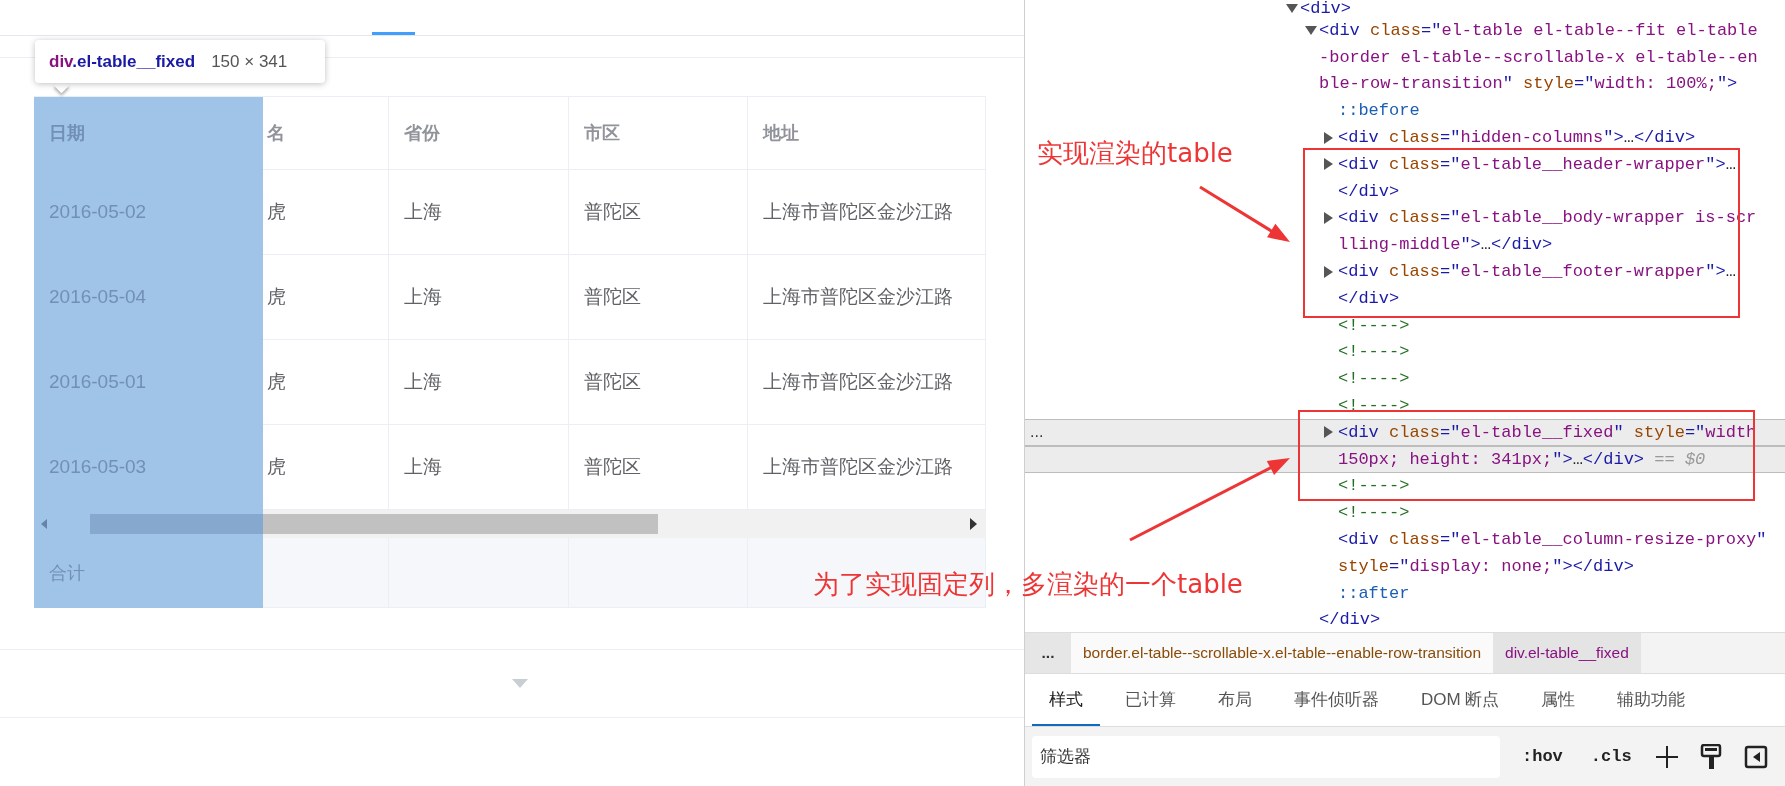 Image resolution: width=1785 pixels, height=786 pixels. I want to click on markup-text: lling-middle">…</div>, so click(1445, 245).